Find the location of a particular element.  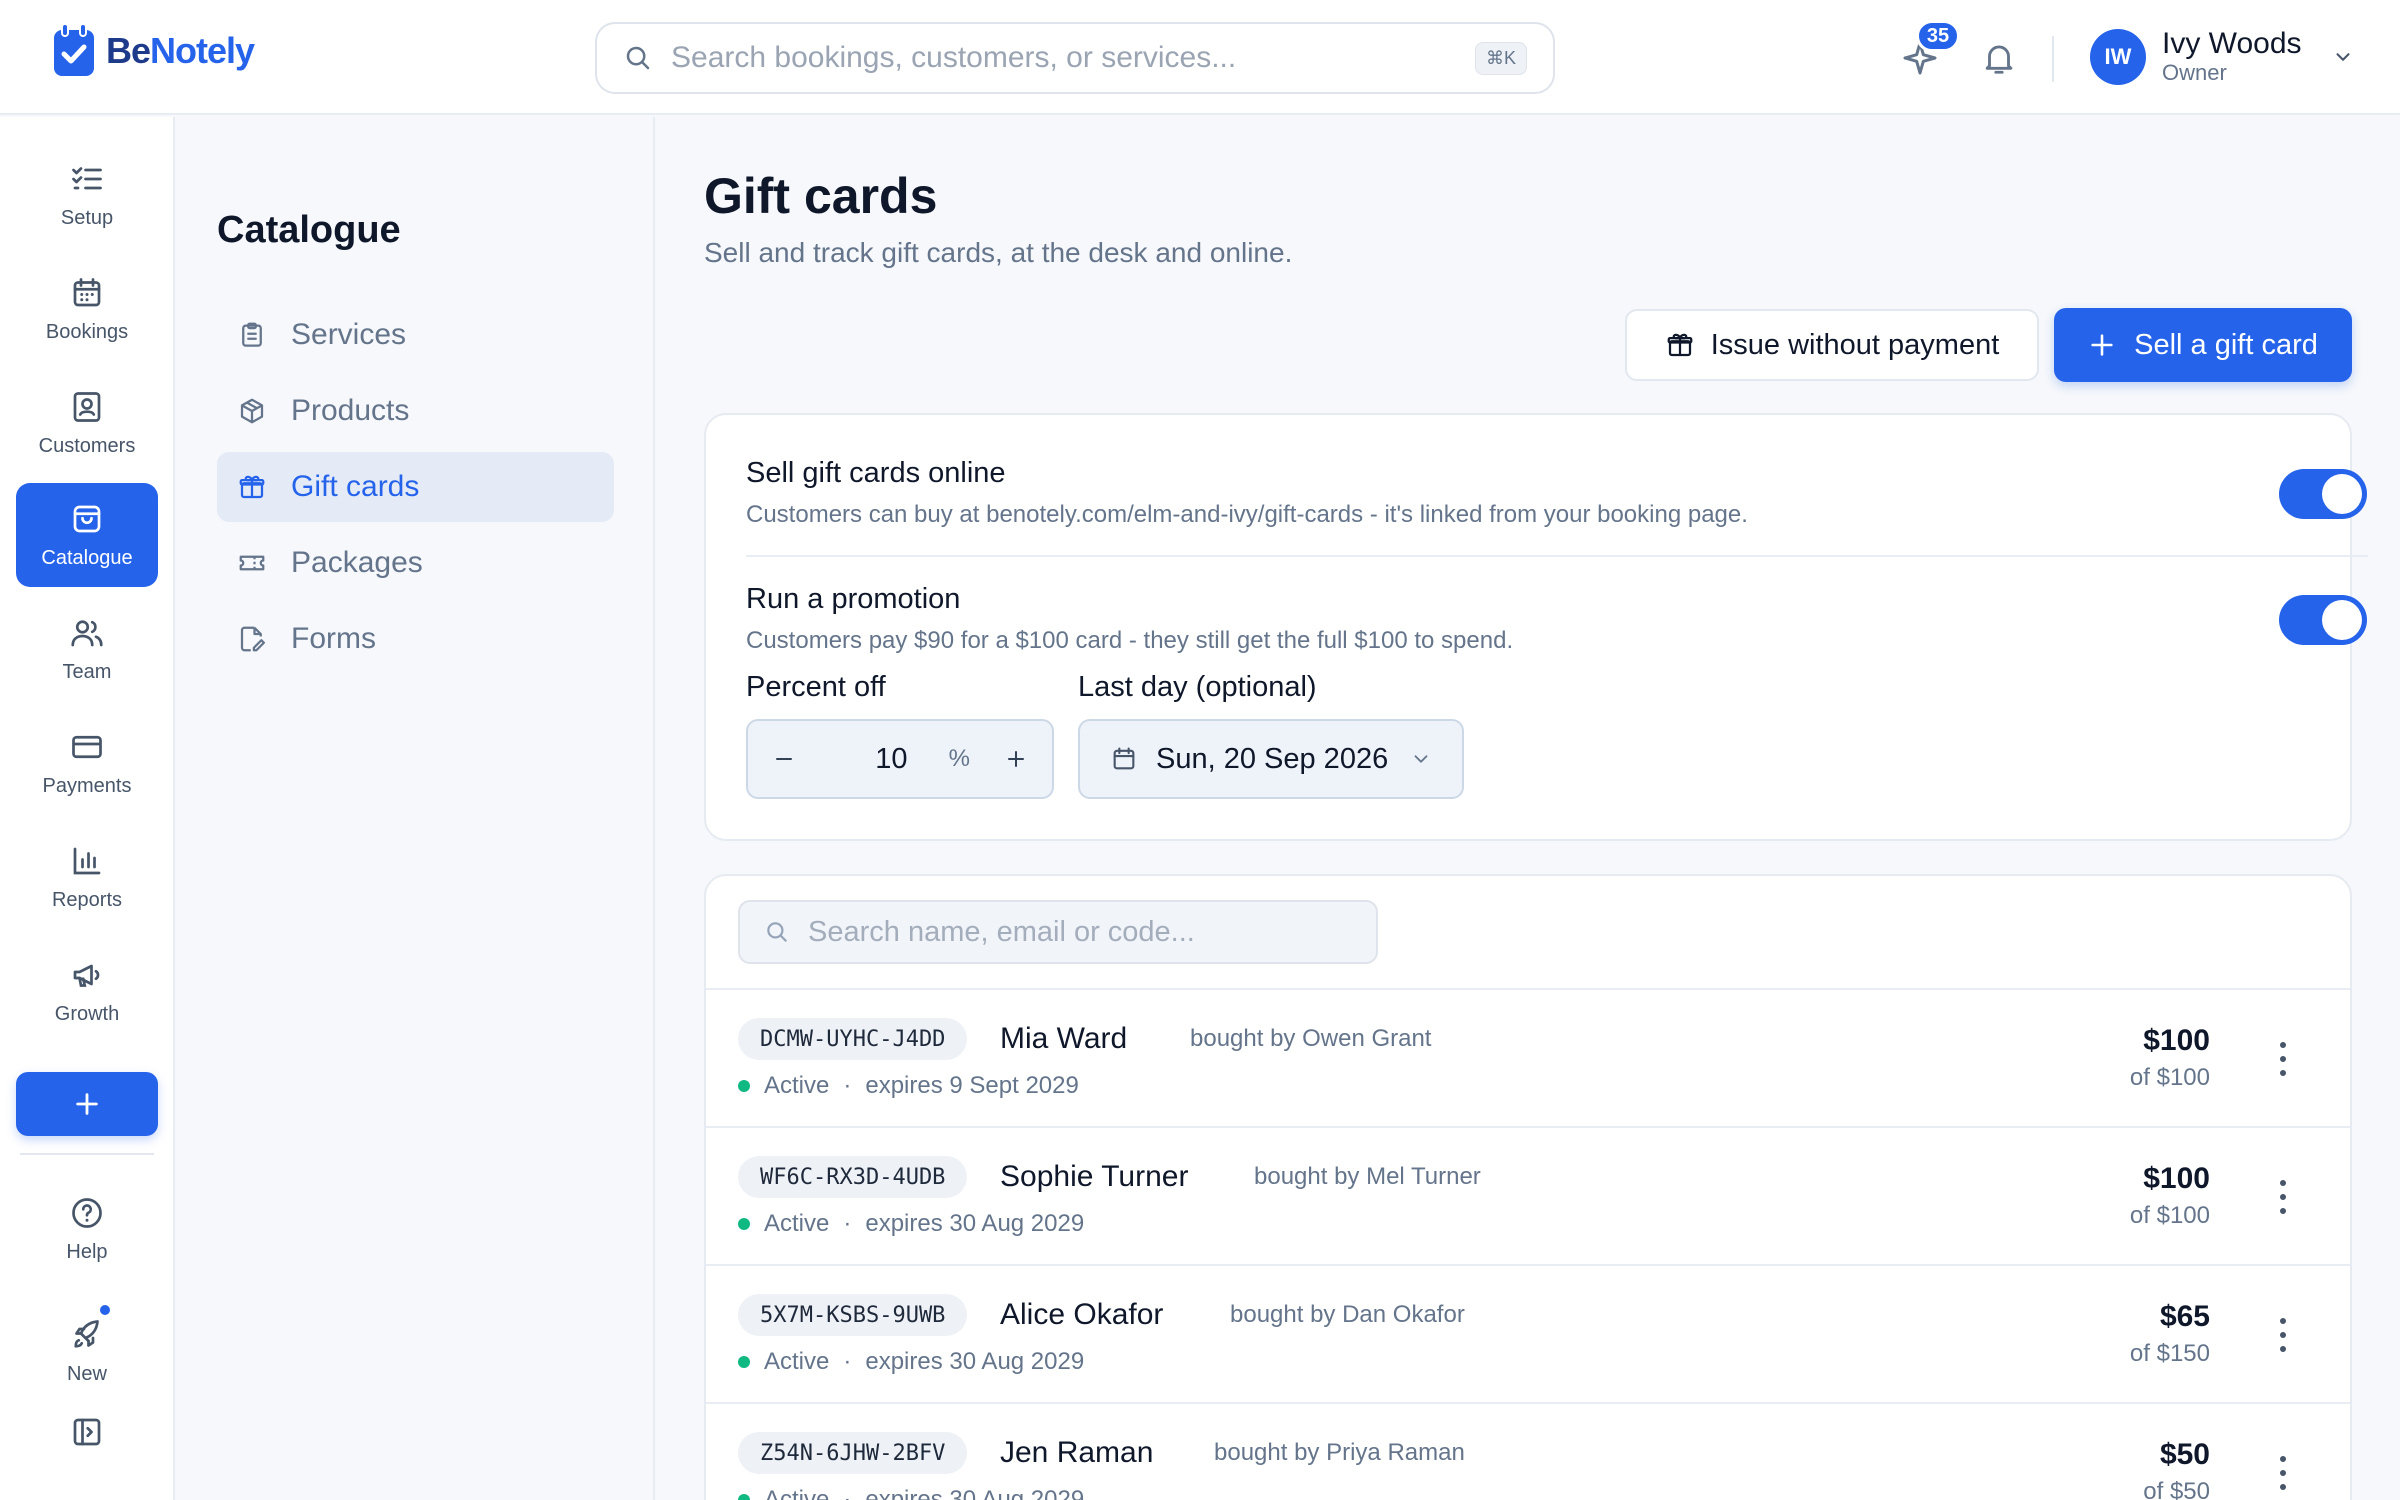

subnav-item-forms: Forms is located at coordinates (415, 639).